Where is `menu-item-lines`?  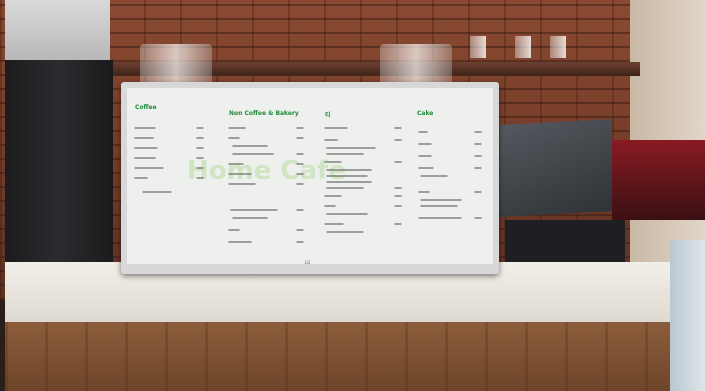
menu-item-lines is located at coordinates (308, 185).